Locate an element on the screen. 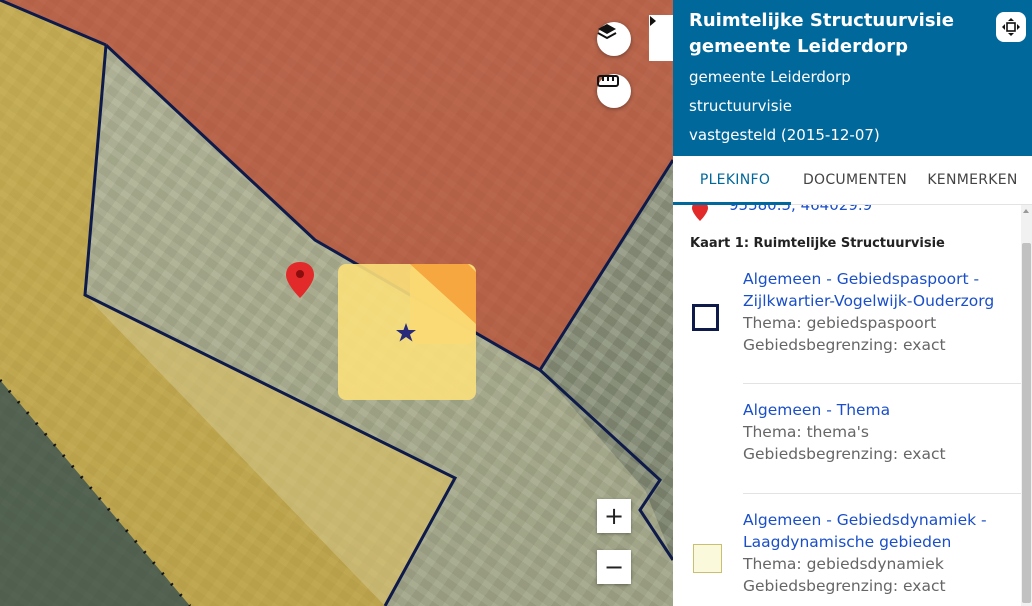 The height and width of the screenshot is (606, 1032). result-title-link: Algemeen - Thema is located at coordinates (882, 410).